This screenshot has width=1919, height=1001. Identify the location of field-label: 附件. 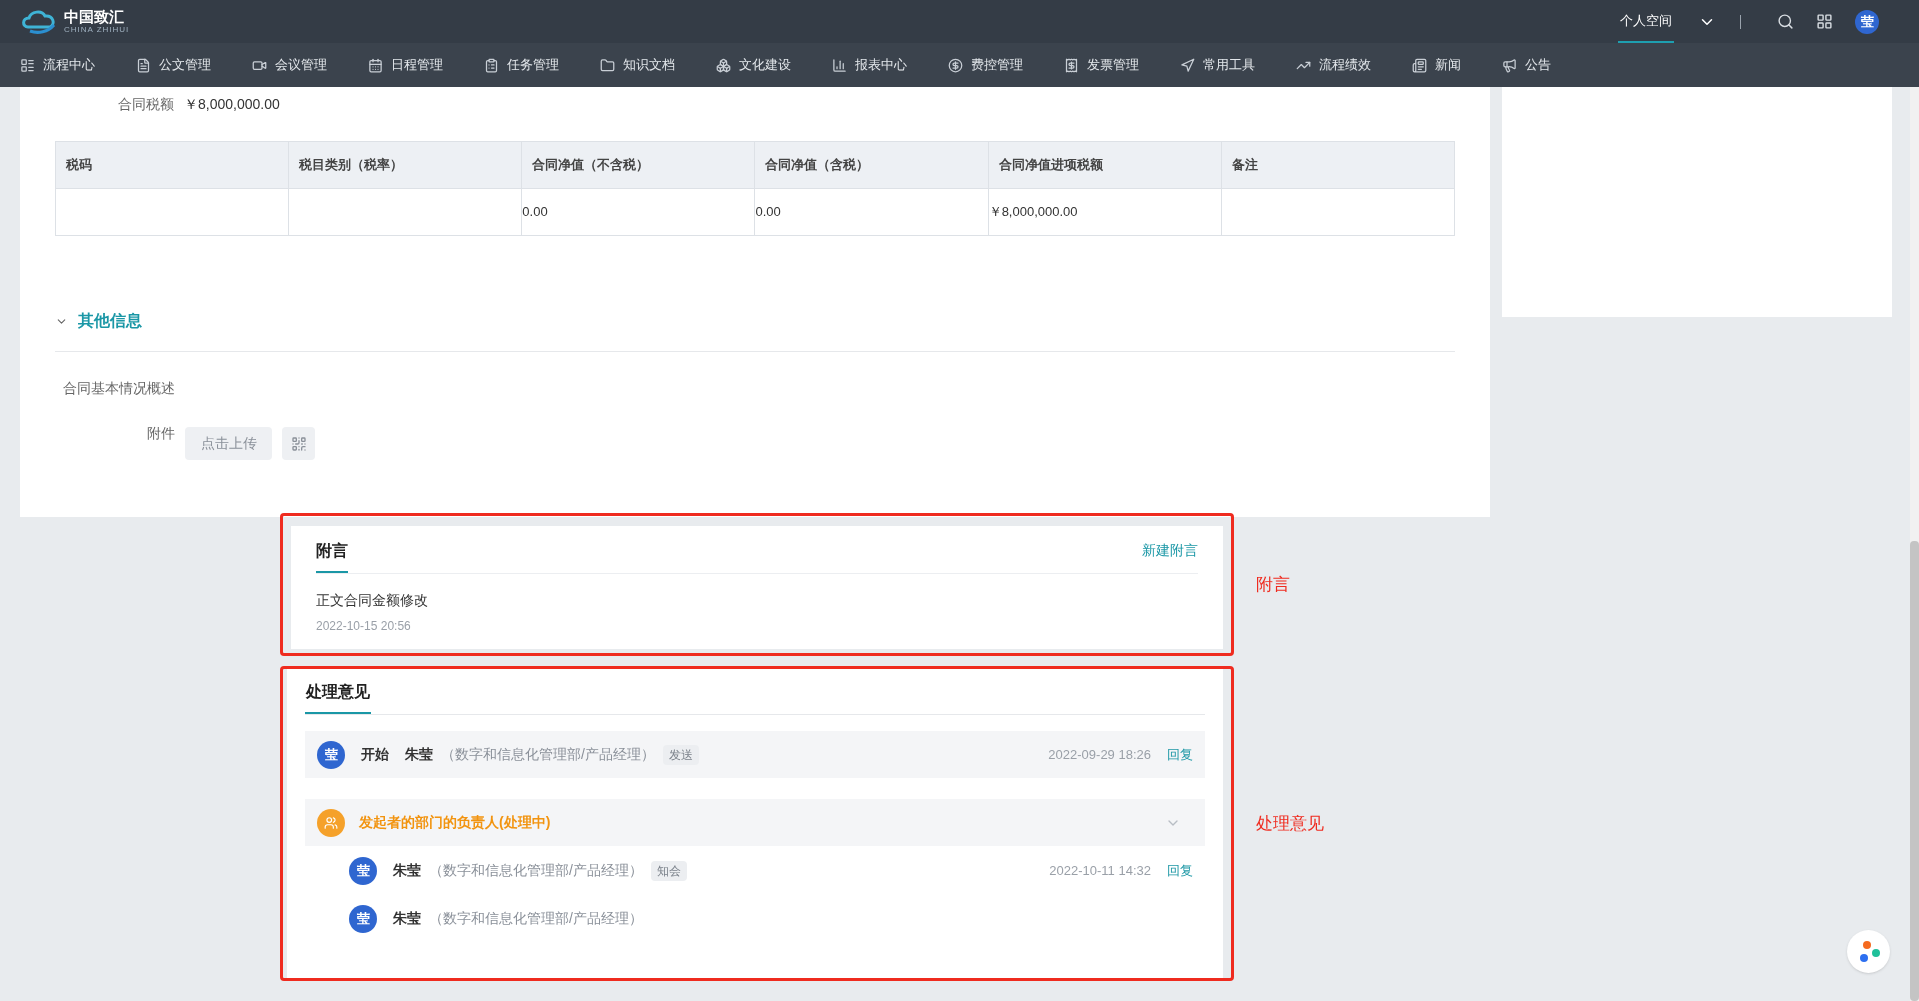
(161, 433).